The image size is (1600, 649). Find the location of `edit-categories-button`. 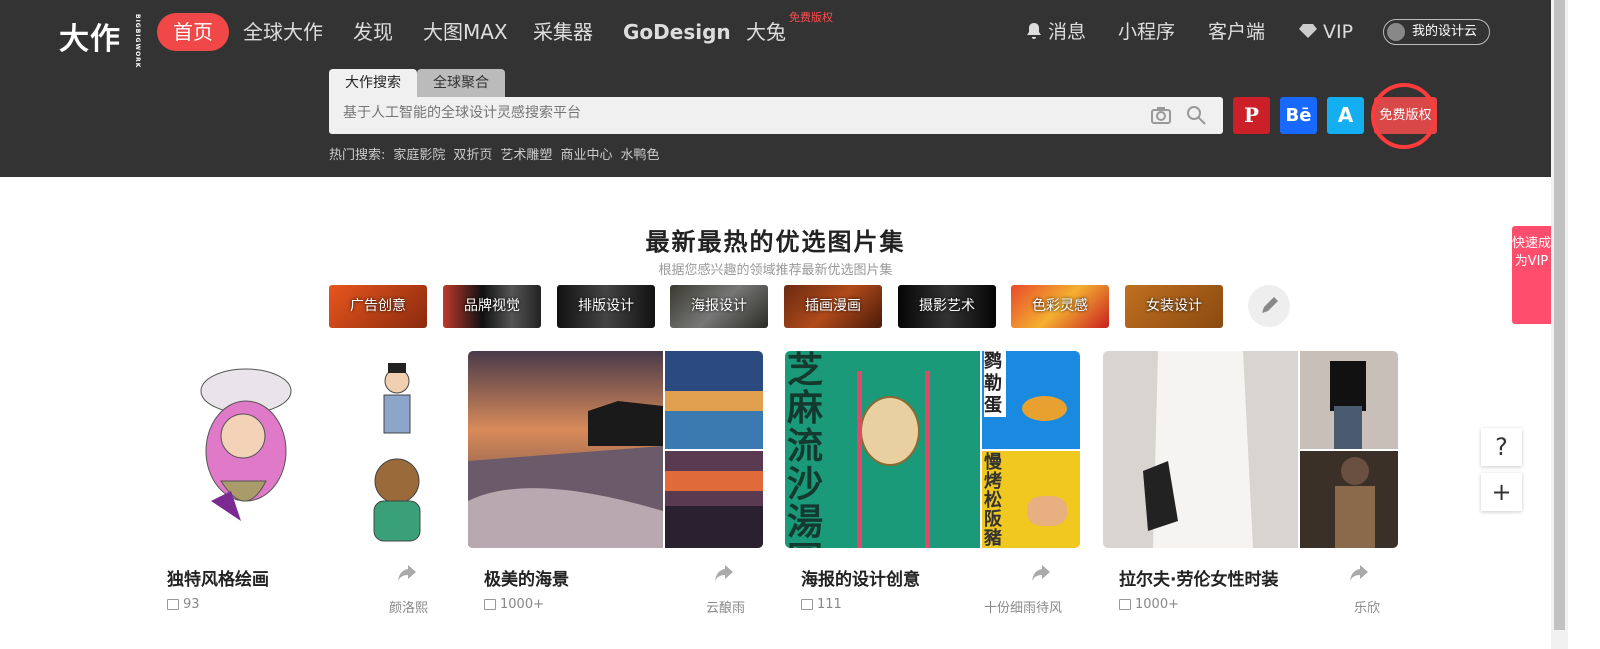

edit-categories-button is located at coordinates (1269, 306).